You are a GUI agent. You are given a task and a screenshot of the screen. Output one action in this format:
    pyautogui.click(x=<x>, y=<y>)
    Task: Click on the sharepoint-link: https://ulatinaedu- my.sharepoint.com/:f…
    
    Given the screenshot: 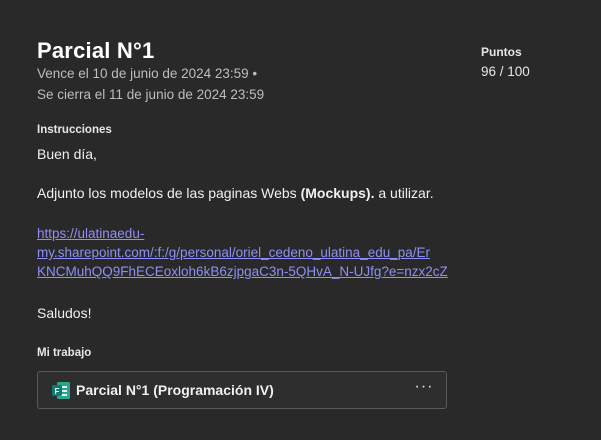 What is the action you would take?
    pyautogui.click(x=247, y=252)
    